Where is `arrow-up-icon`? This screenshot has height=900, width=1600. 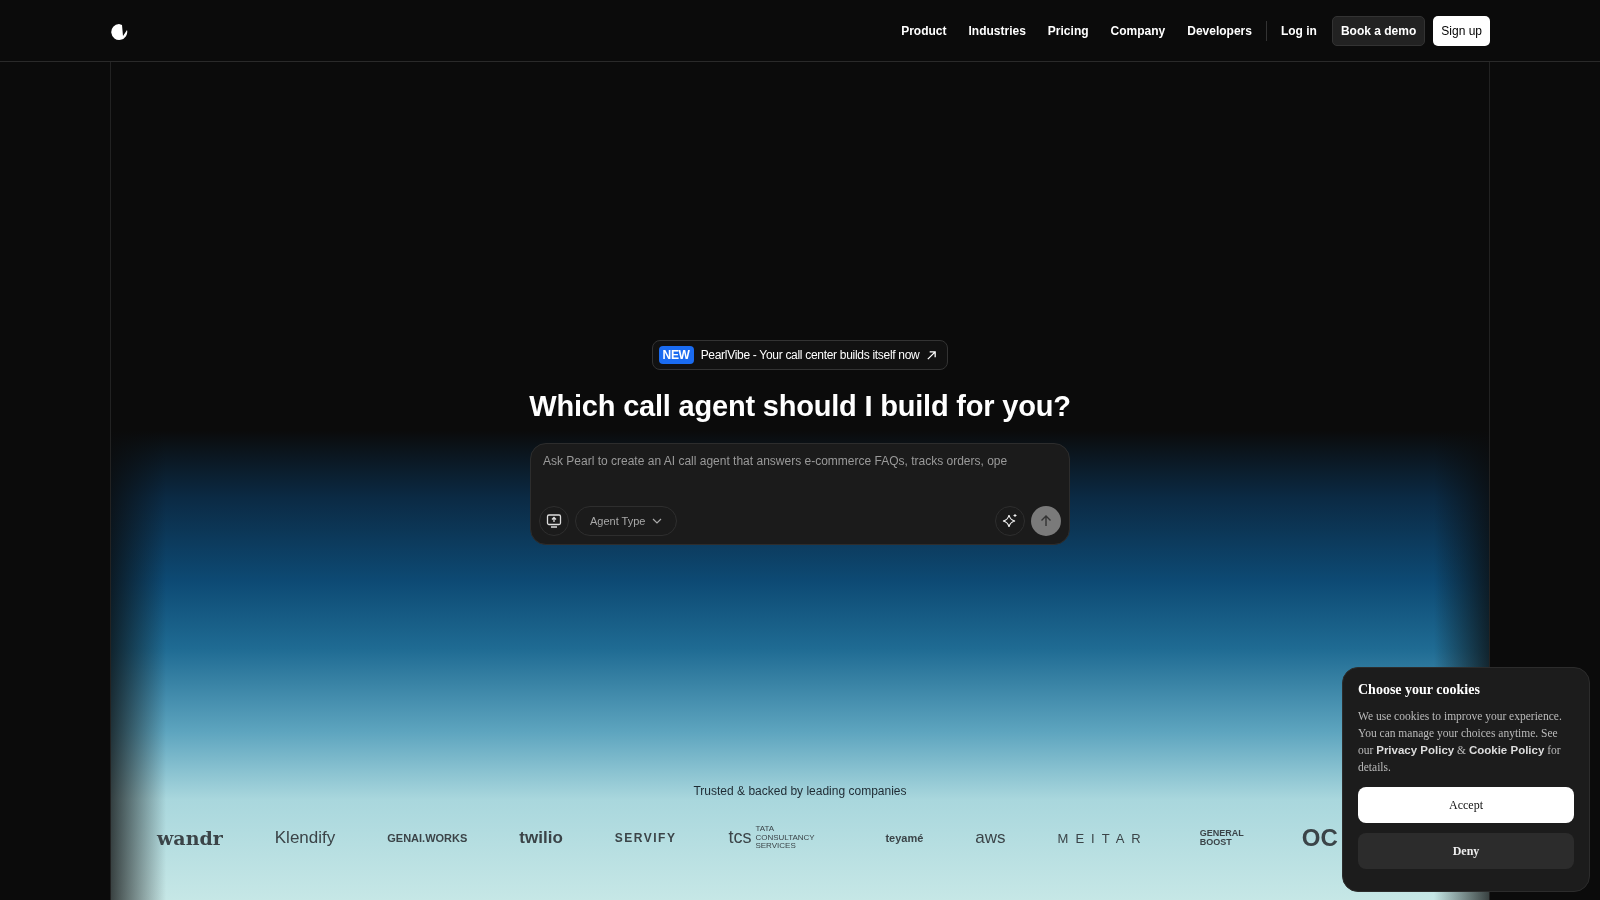
arrow-up-icon is located at coordinates (1046, 521).